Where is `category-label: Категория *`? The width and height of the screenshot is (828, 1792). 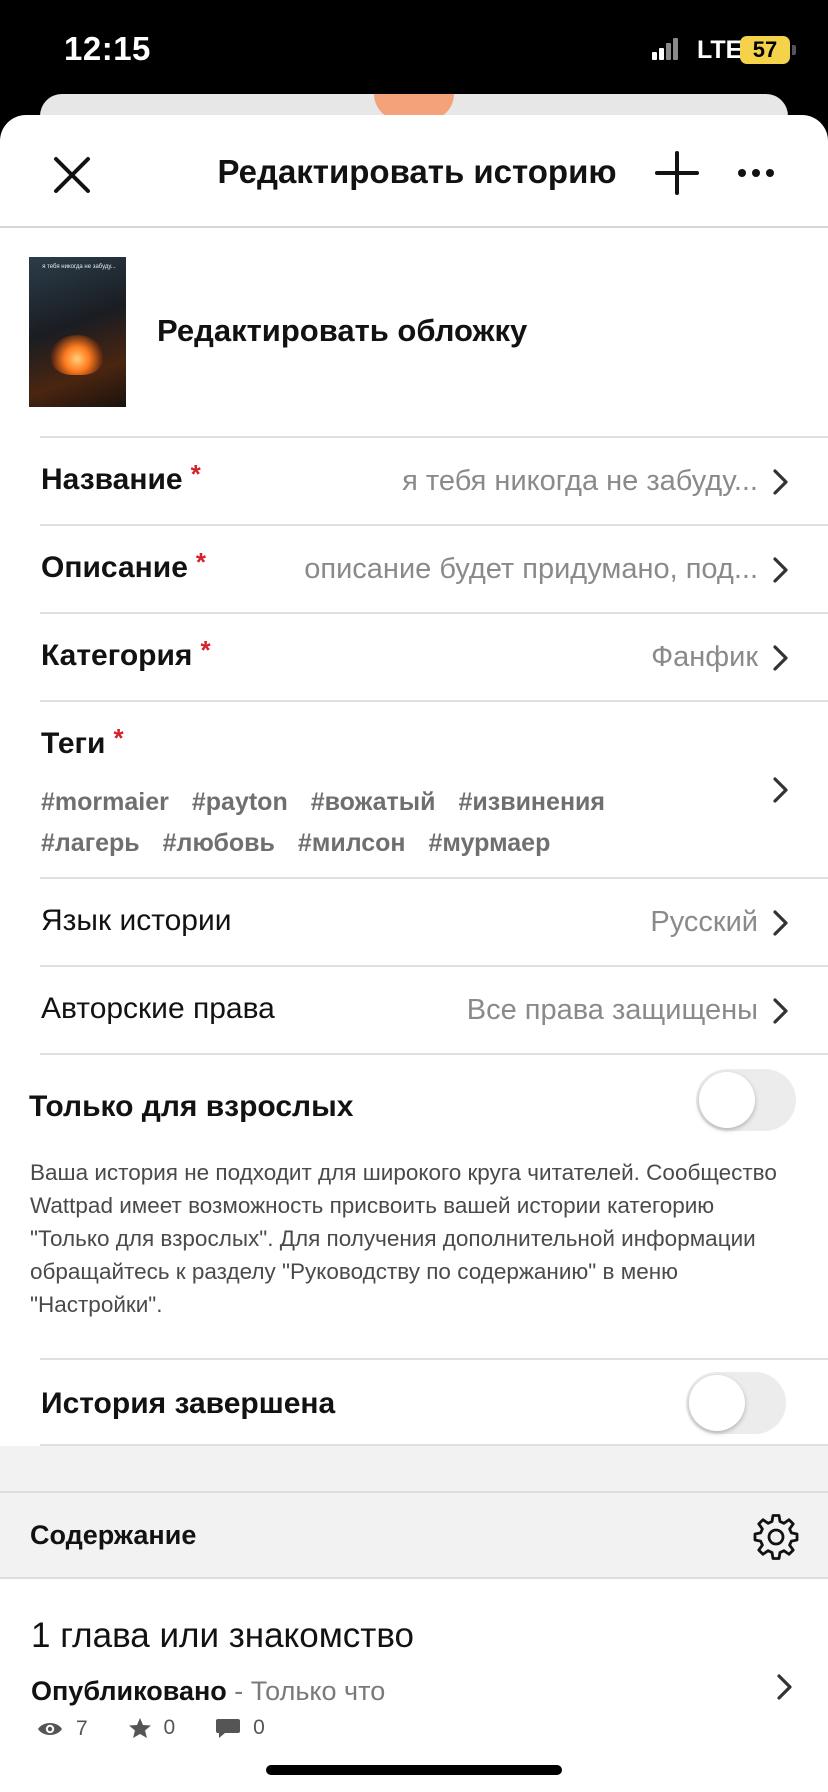 category-label: Категория * is located at coordinates (126, 653).